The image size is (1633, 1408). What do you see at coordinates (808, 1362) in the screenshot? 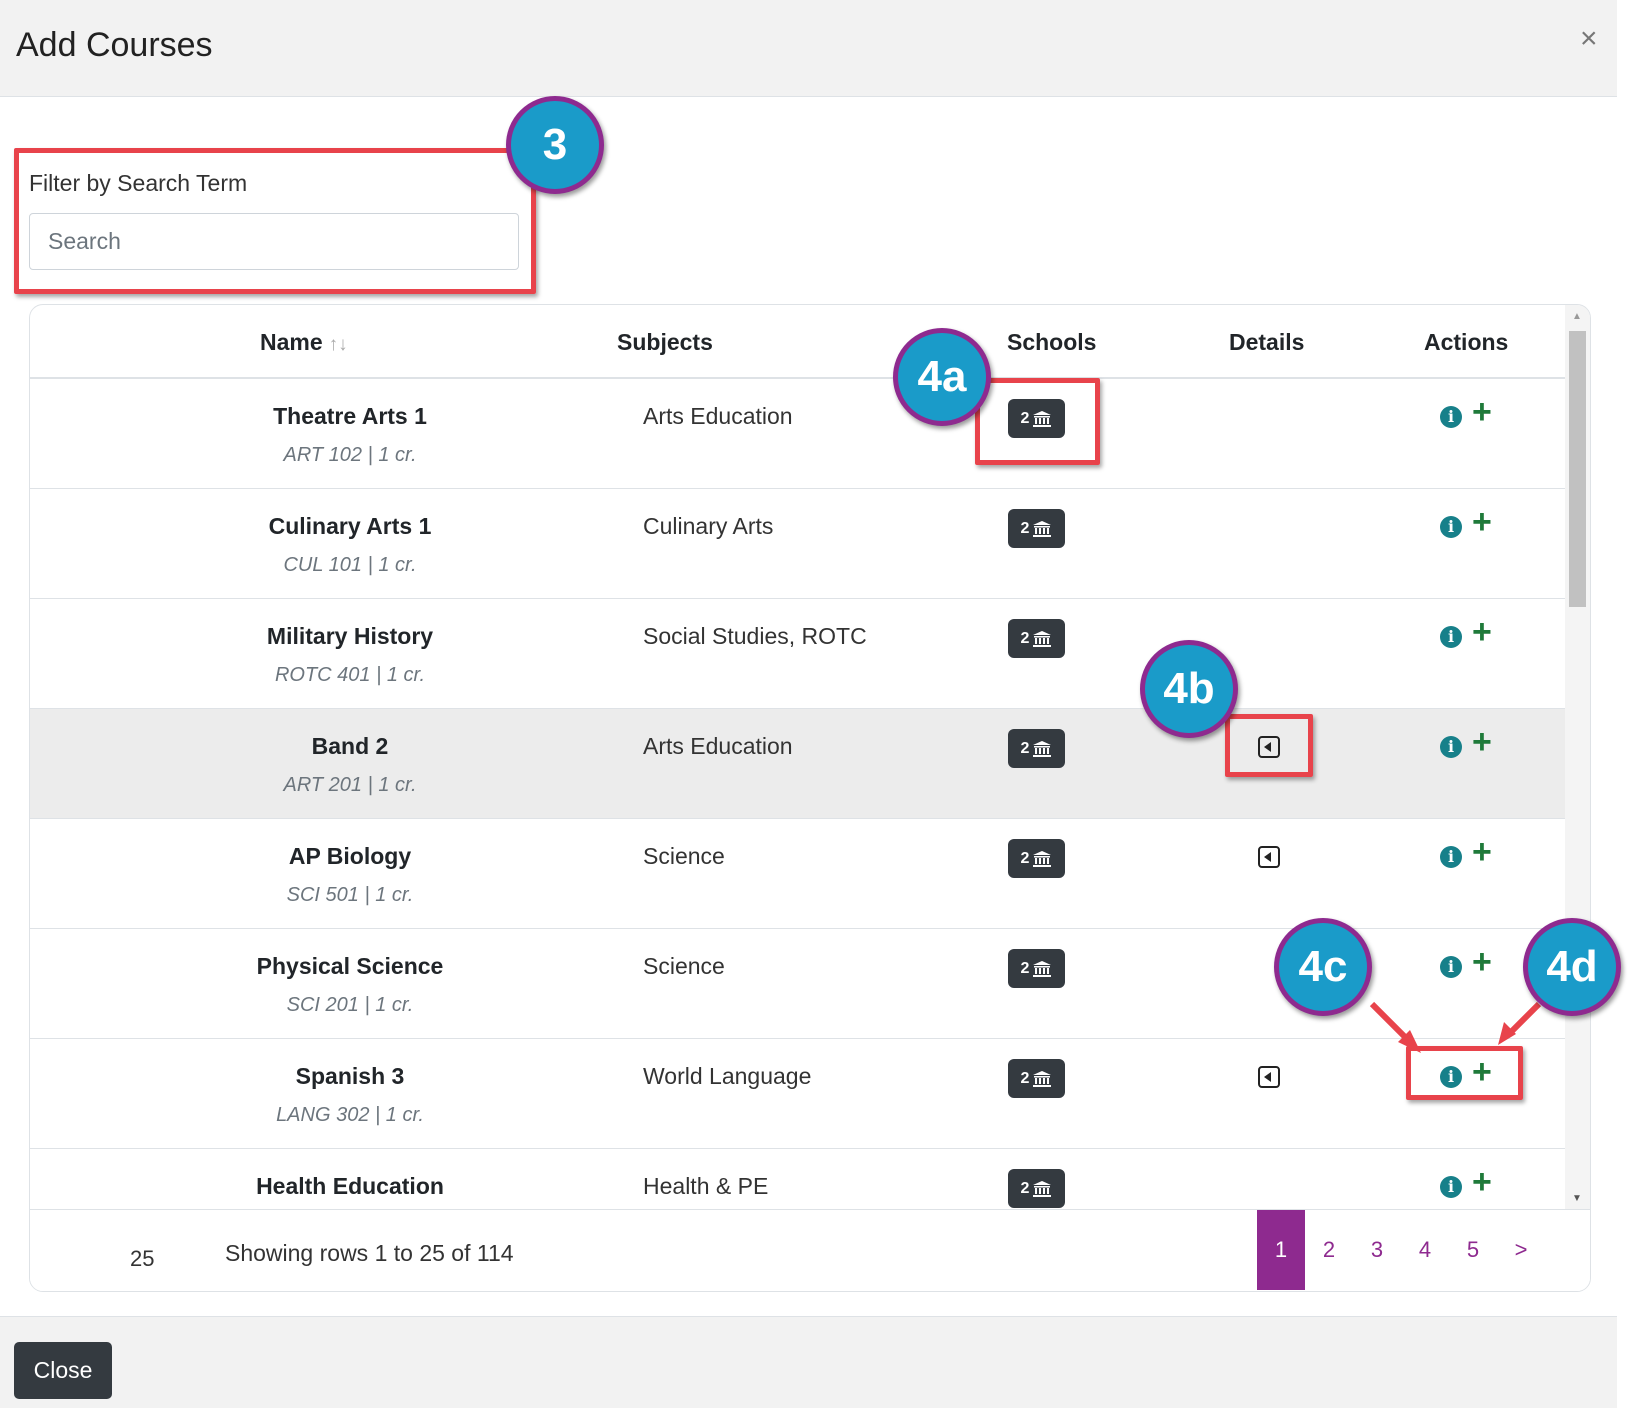
I see `modal-footer: Close` at bounding box center [808, 1362].